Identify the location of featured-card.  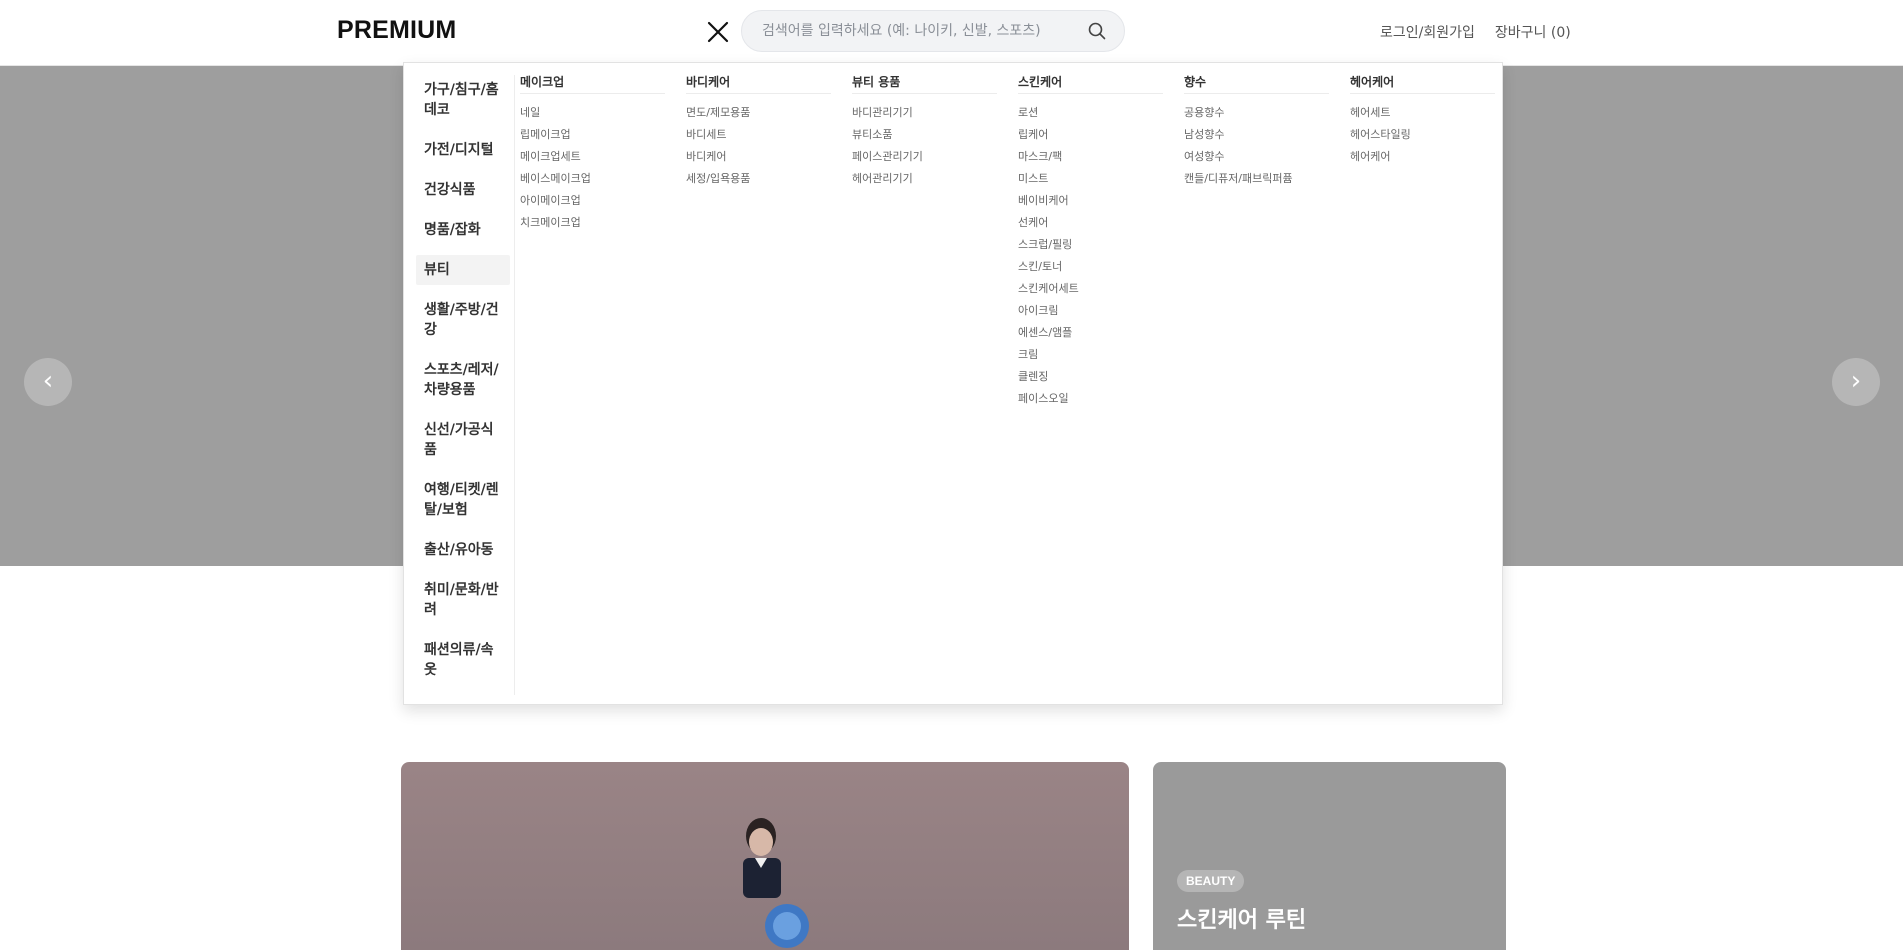
(765, 856).